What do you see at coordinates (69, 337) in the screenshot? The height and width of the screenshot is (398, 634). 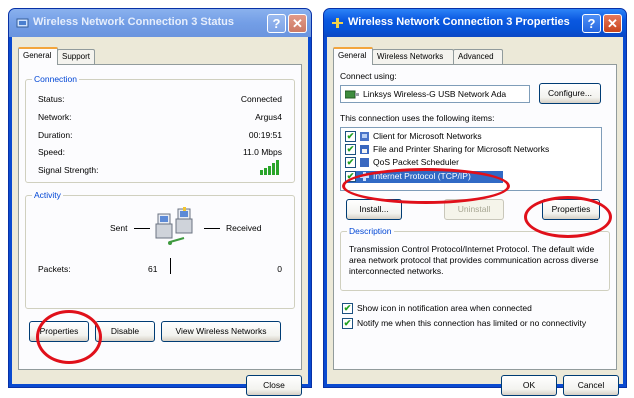 I see `annotation-circle-properties` at bounding box center [69, 337].